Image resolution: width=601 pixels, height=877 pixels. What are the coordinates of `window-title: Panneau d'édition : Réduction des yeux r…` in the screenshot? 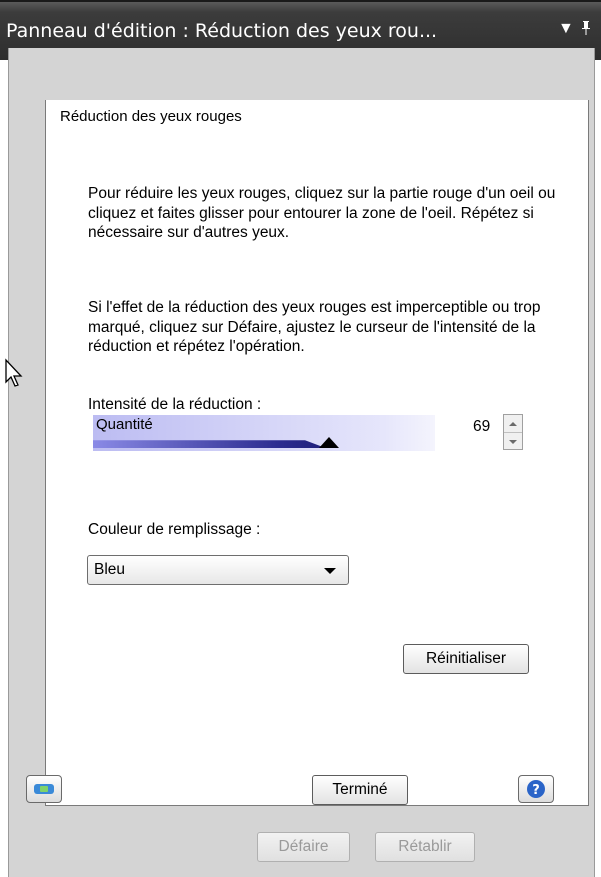 It's located at (222, 31).